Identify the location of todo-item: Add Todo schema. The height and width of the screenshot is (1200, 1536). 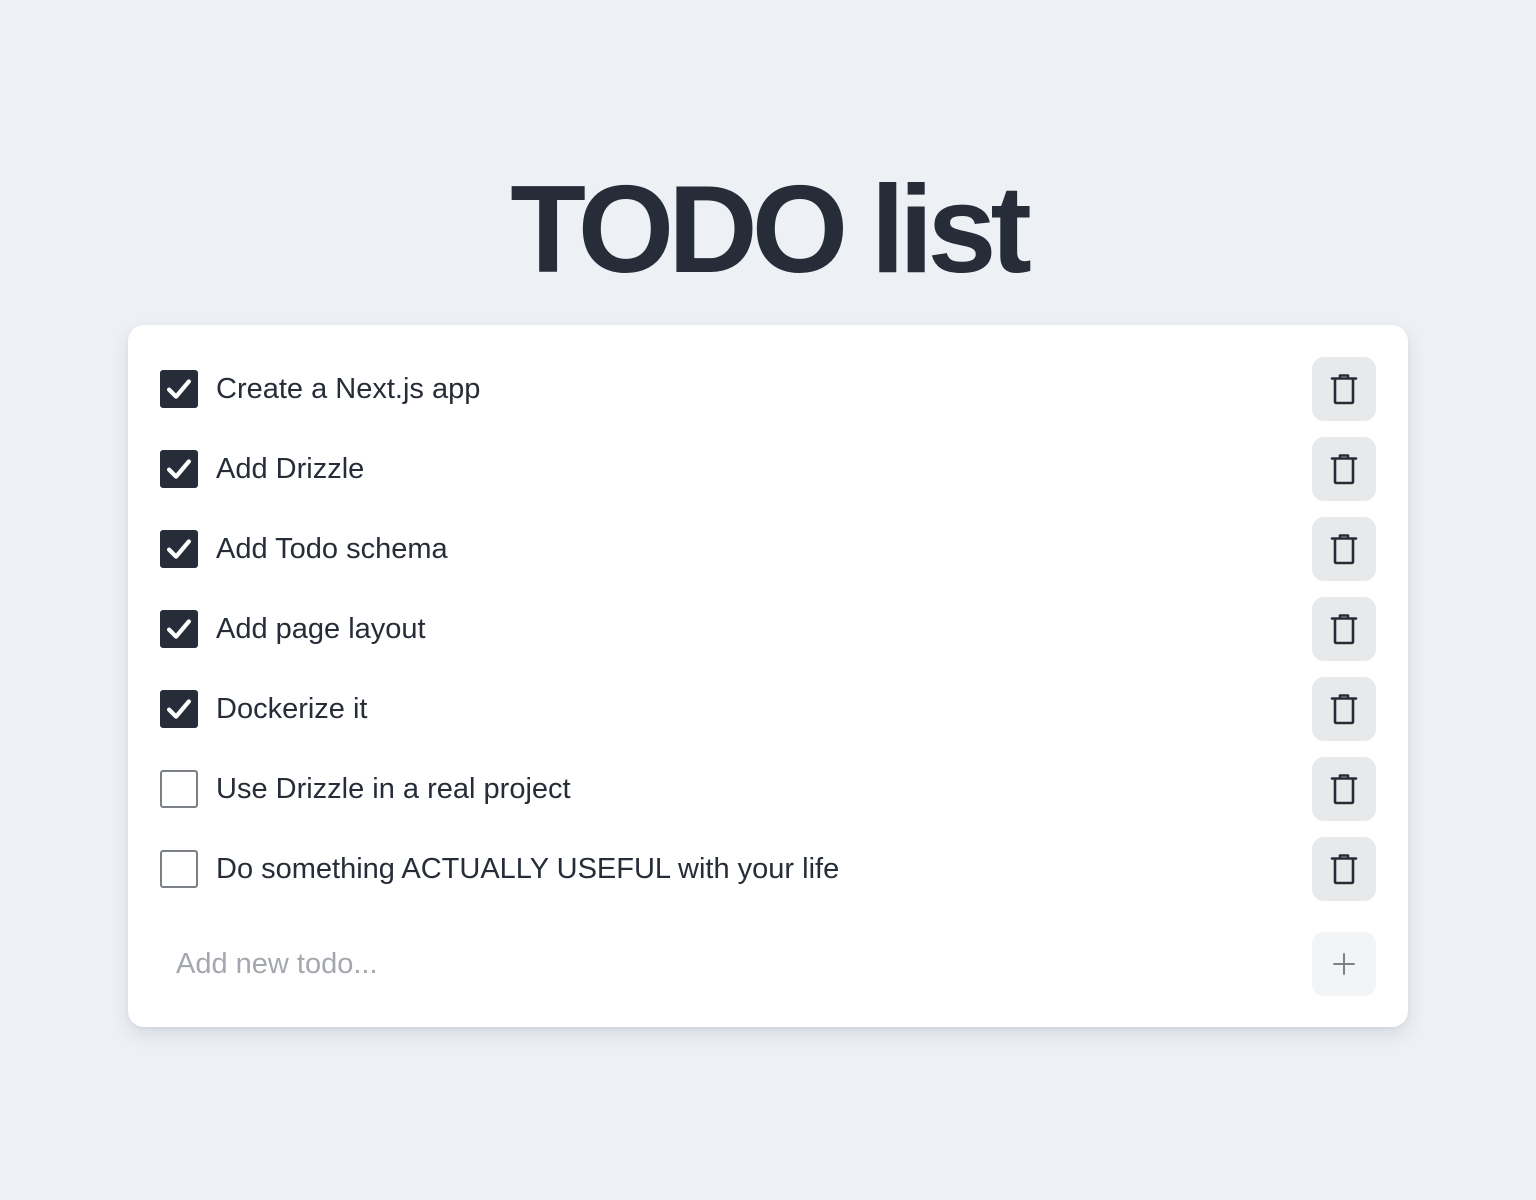
(768, 549).